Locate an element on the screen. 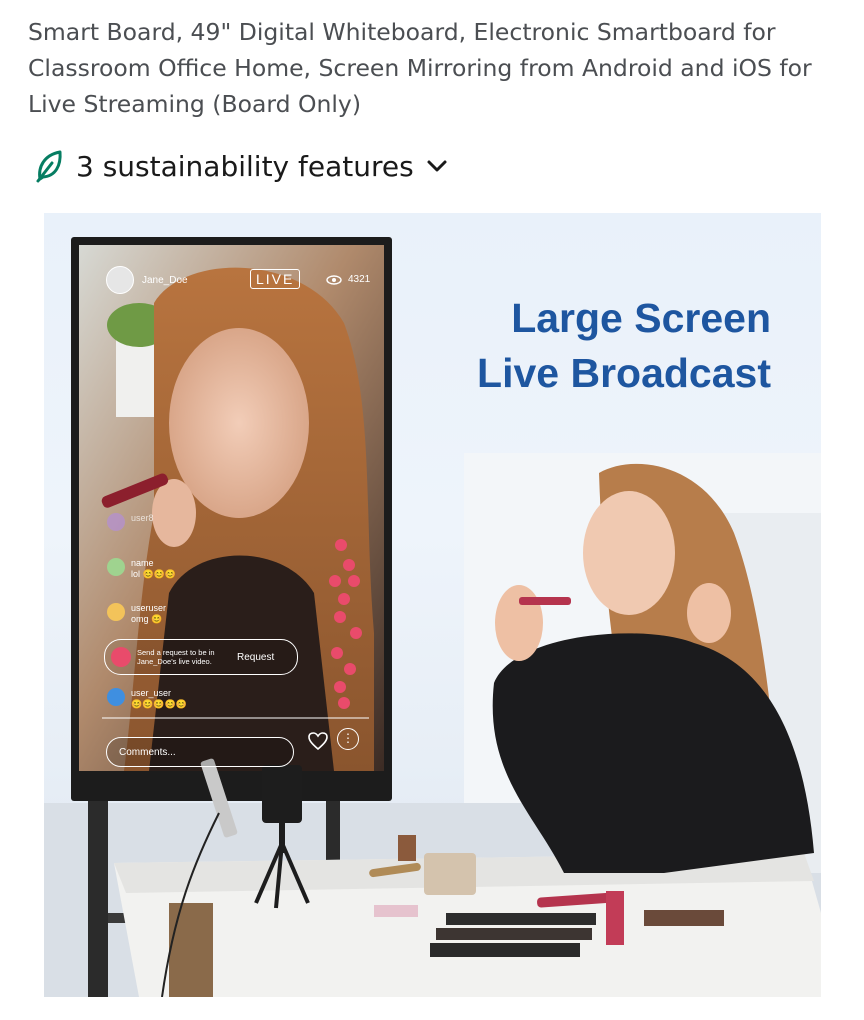 This screenshot has width=864, height=1020. comment-text: 😊😊😊😊😊 is located at coordinates (159, 704).